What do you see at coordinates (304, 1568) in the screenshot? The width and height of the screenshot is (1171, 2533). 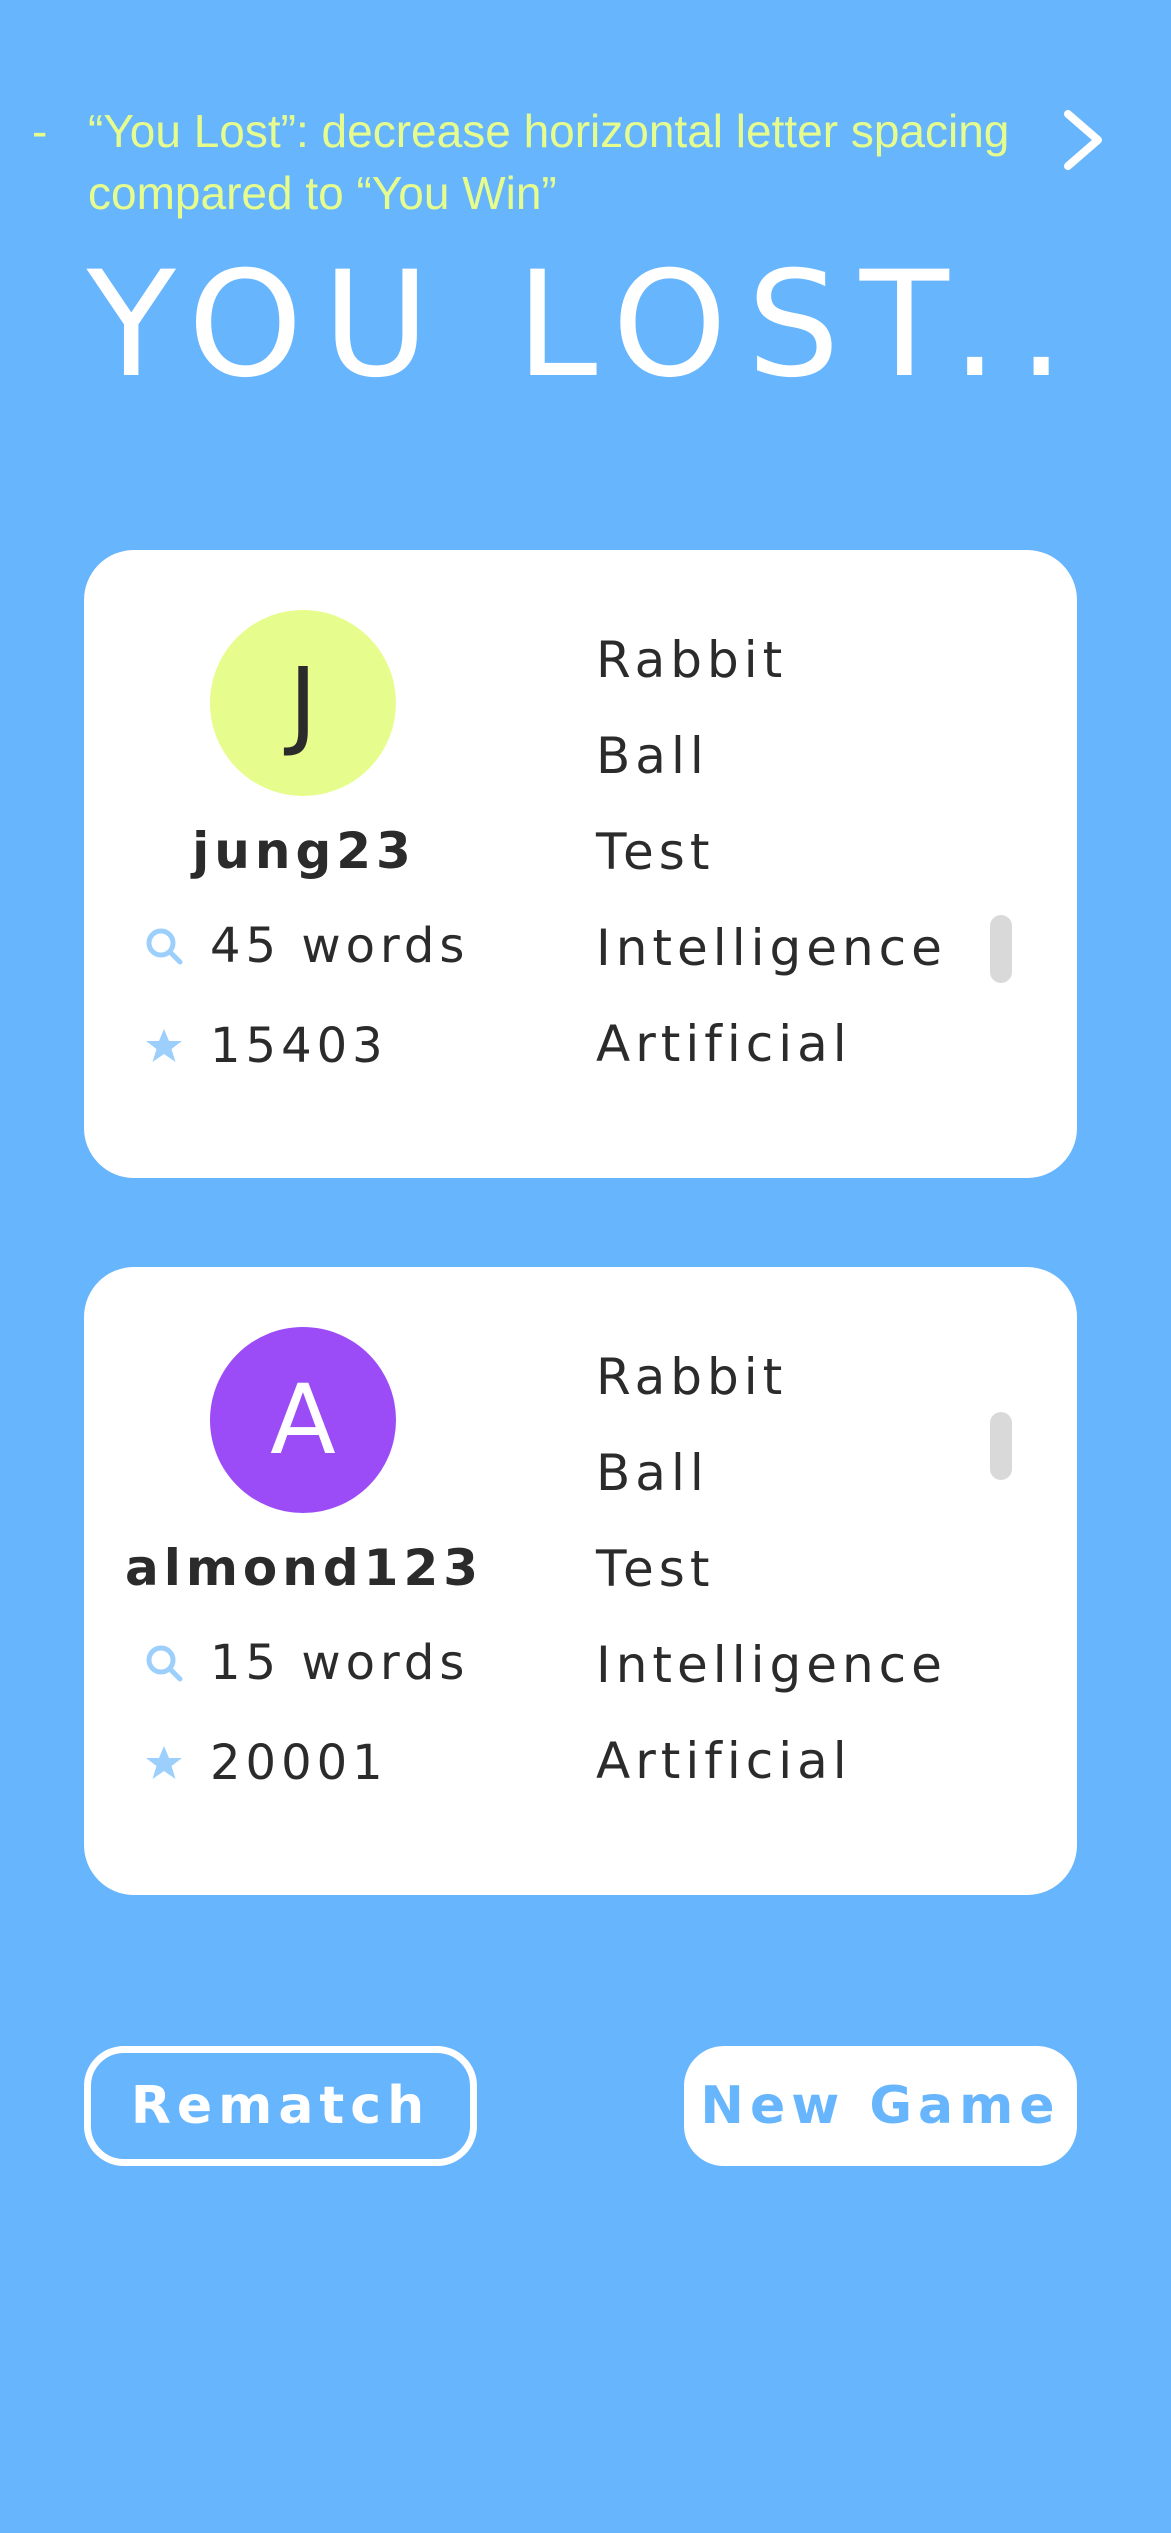 I see `username: almond123` at bounding box center [304, 1568].